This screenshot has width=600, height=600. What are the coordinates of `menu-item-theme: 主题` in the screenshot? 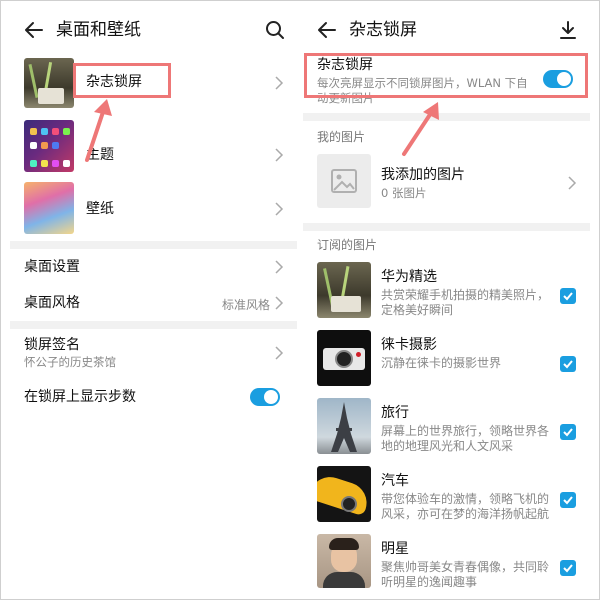 It's located at (153, 147).